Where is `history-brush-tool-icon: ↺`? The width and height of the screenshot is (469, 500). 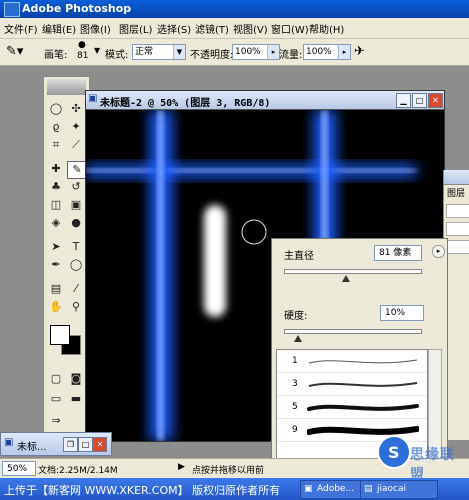 history-brush-tool-icon: ↺ is located at coordinates (76, 187).